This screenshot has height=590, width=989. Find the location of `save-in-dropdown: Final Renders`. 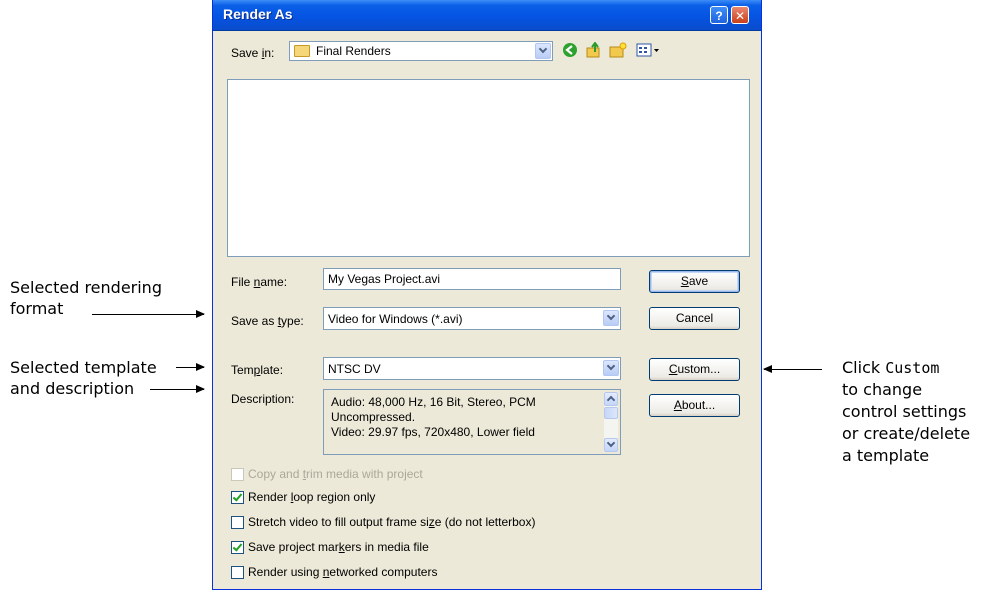

save-in-dropdown: Final Renders is located at coordinates (421, 51).